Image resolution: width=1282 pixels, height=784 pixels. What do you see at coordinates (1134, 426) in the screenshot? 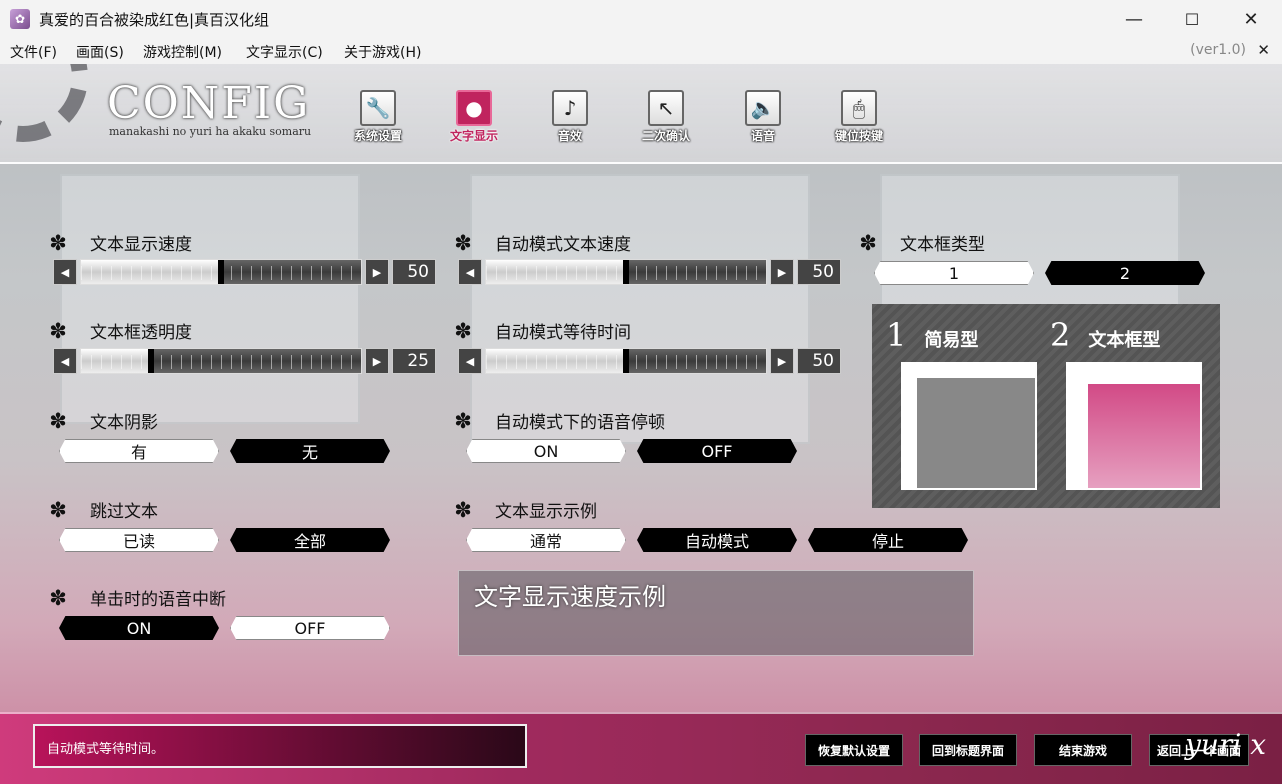
I see `preview-framed-box` at bounding box center [1134, 426].